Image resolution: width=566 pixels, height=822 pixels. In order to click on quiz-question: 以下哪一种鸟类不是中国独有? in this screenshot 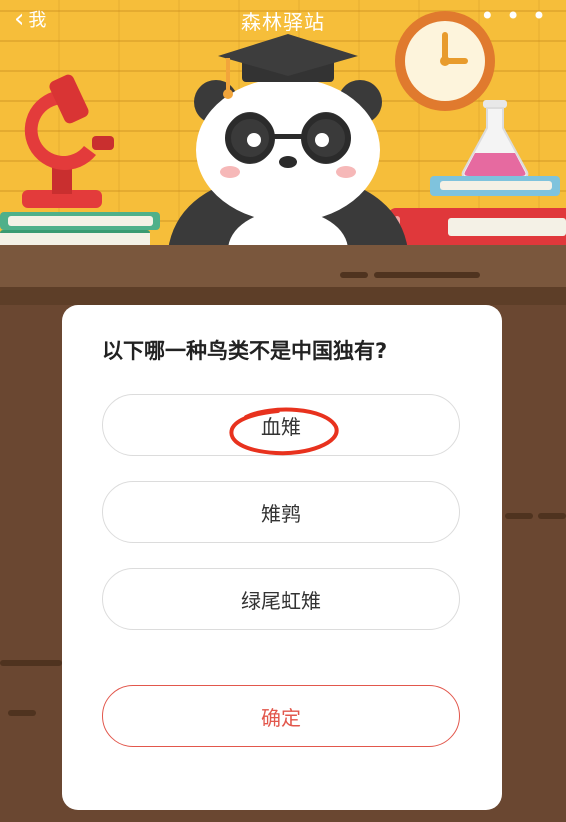, I will do `click(245, 351)`.